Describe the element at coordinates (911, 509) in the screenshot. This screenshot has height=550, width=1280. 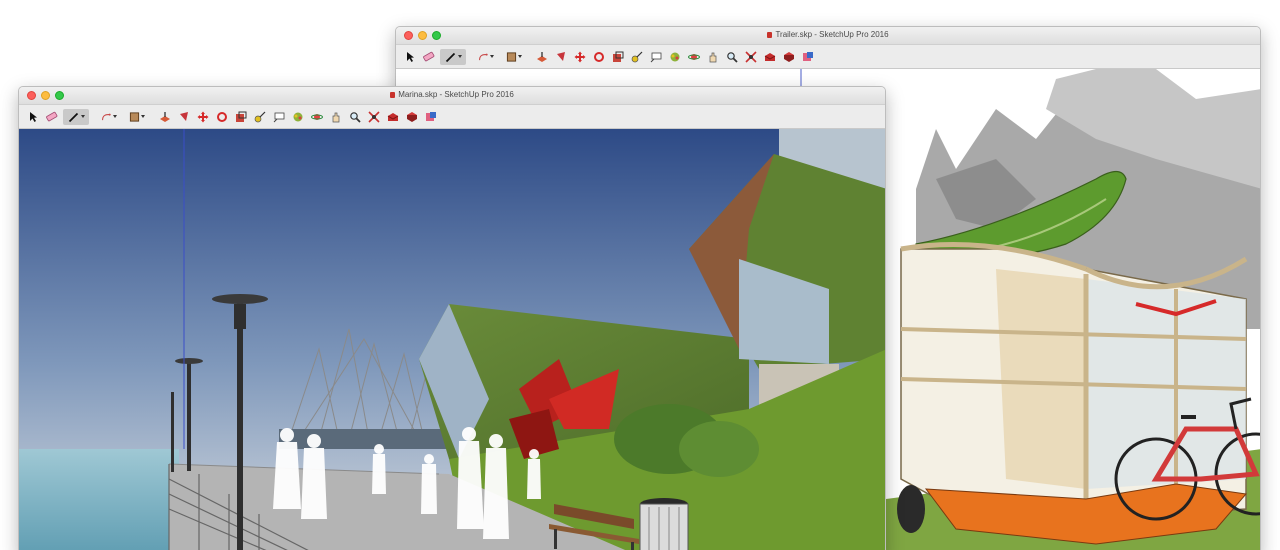
I see `trailer-wheel` at that location.